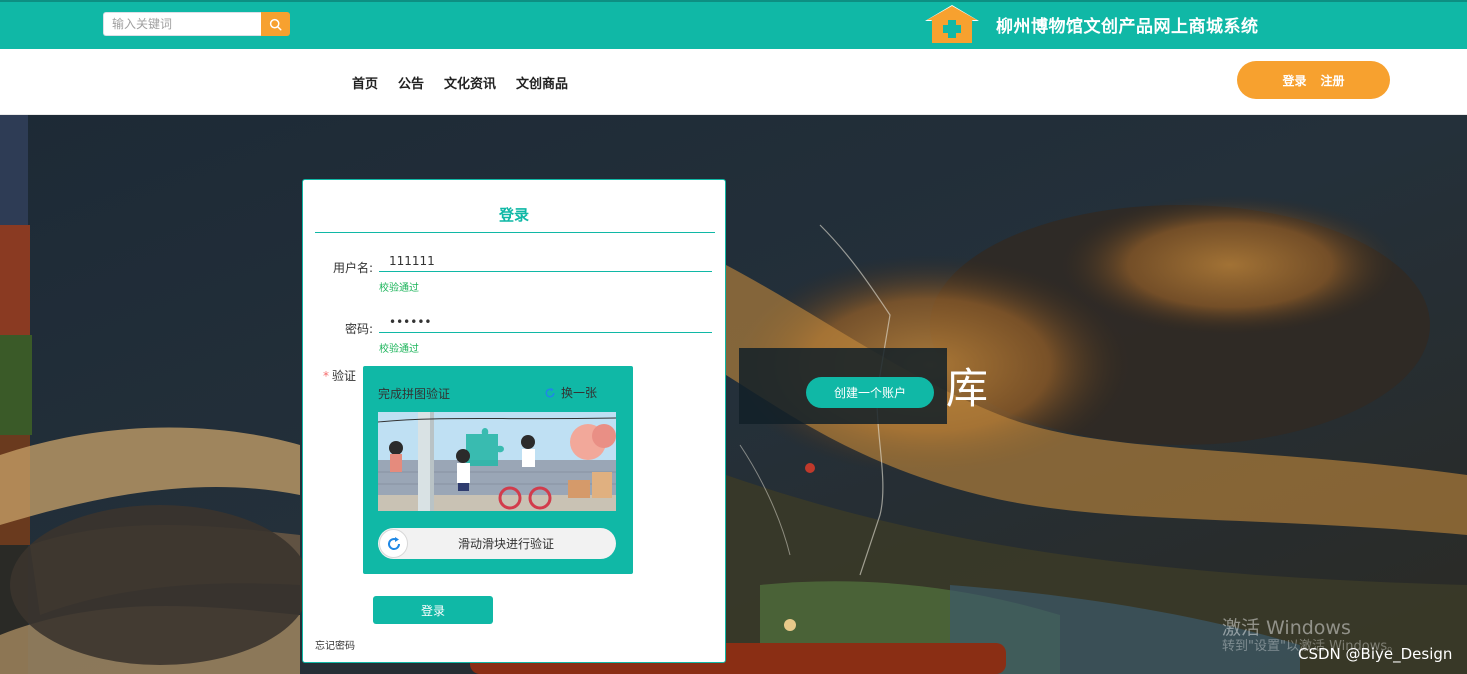 The image size is (1467, 674). Describe the element at coordinates (1127, 27) in the screenshot. I see `site-title: 柳州博物馆文创产品网上商城系统` at that location.